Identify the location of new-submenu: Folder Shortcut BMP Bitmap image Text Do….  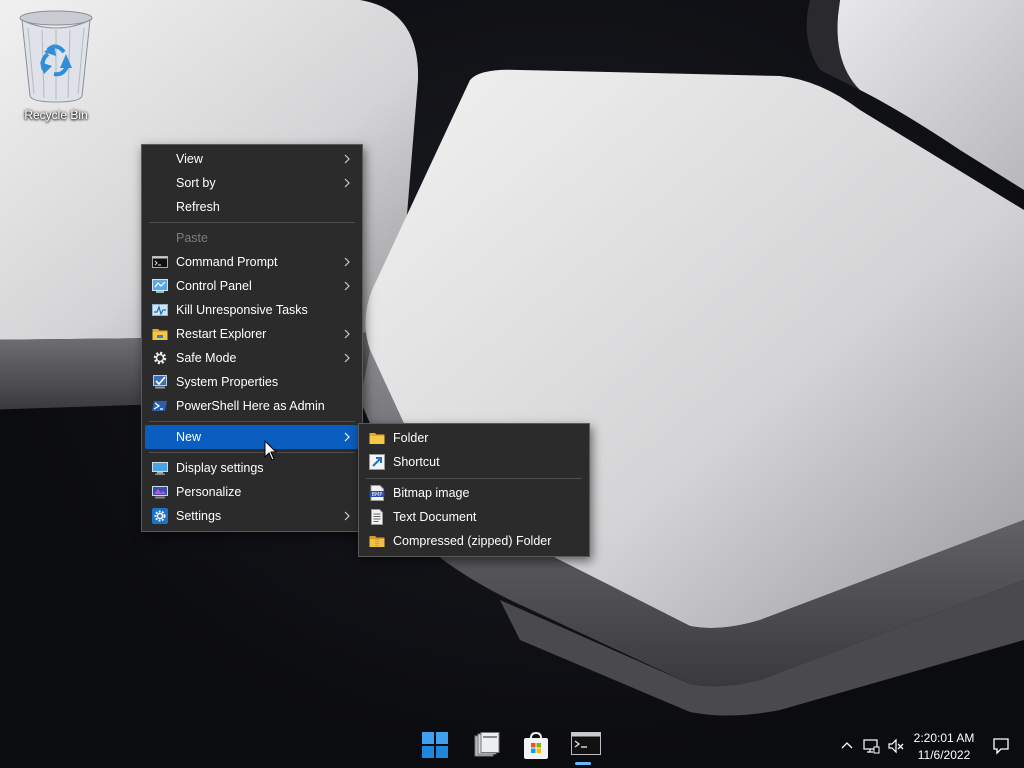
(474, 490).